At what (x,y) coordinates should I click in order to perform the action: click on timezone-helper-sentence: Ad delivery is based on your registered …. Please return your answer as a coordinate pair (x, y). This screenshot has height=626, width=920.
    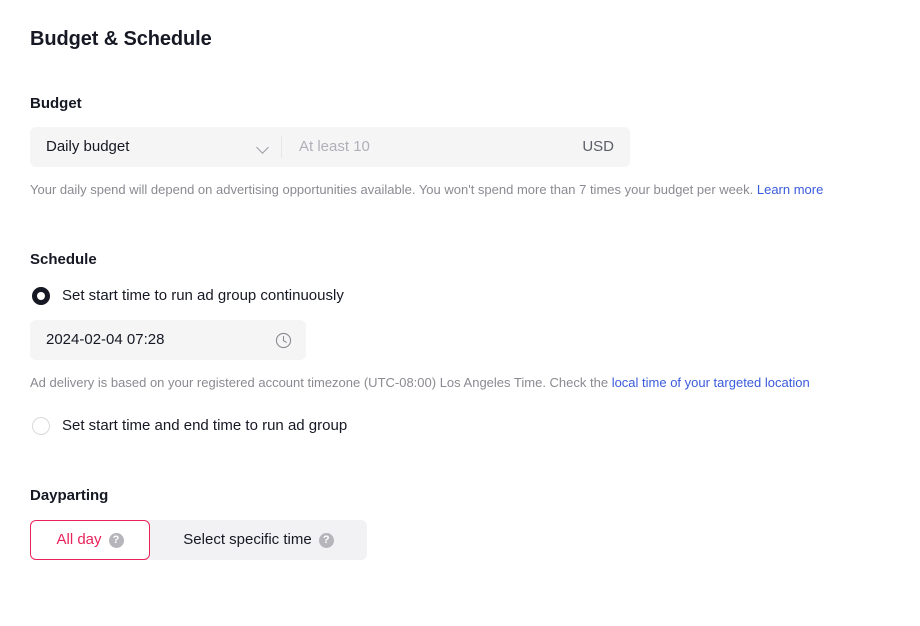
    Looking at the image, I should click on (321, 382).